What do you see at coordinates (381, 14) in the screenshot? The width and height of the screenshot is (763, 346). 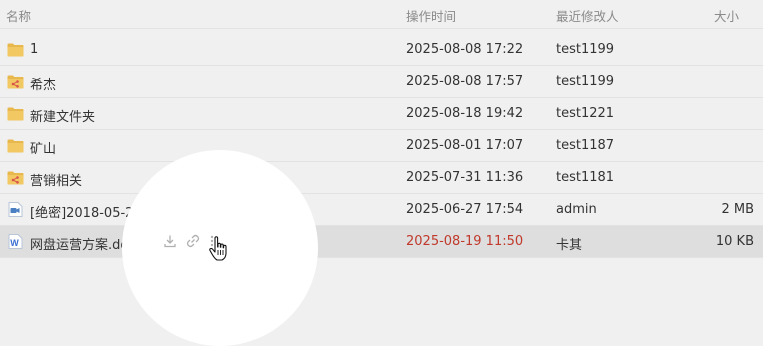 I see `table-header: 名称 操作时间 最近修改人 大小` at bounding box center [381, 14].